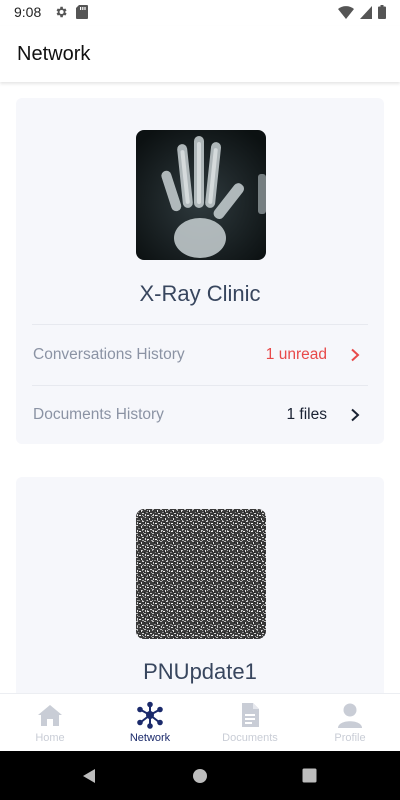  I want to click on unread-count: 1 unread, so click(296, 354).